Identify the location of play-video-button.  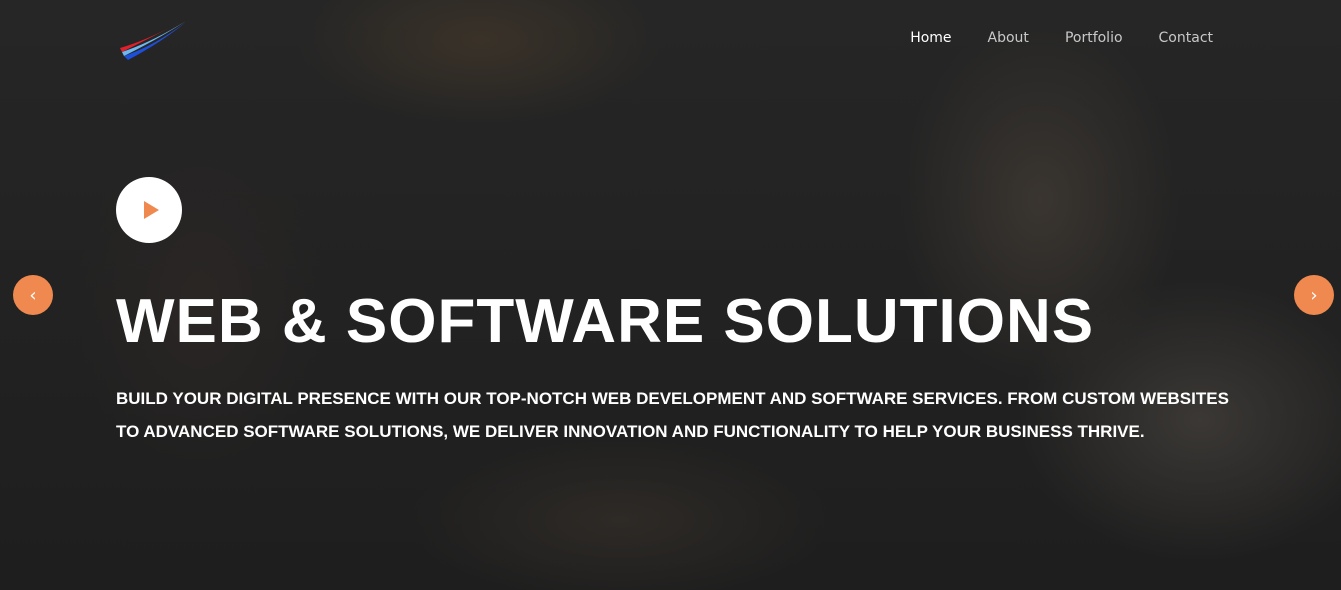
(149, 210).